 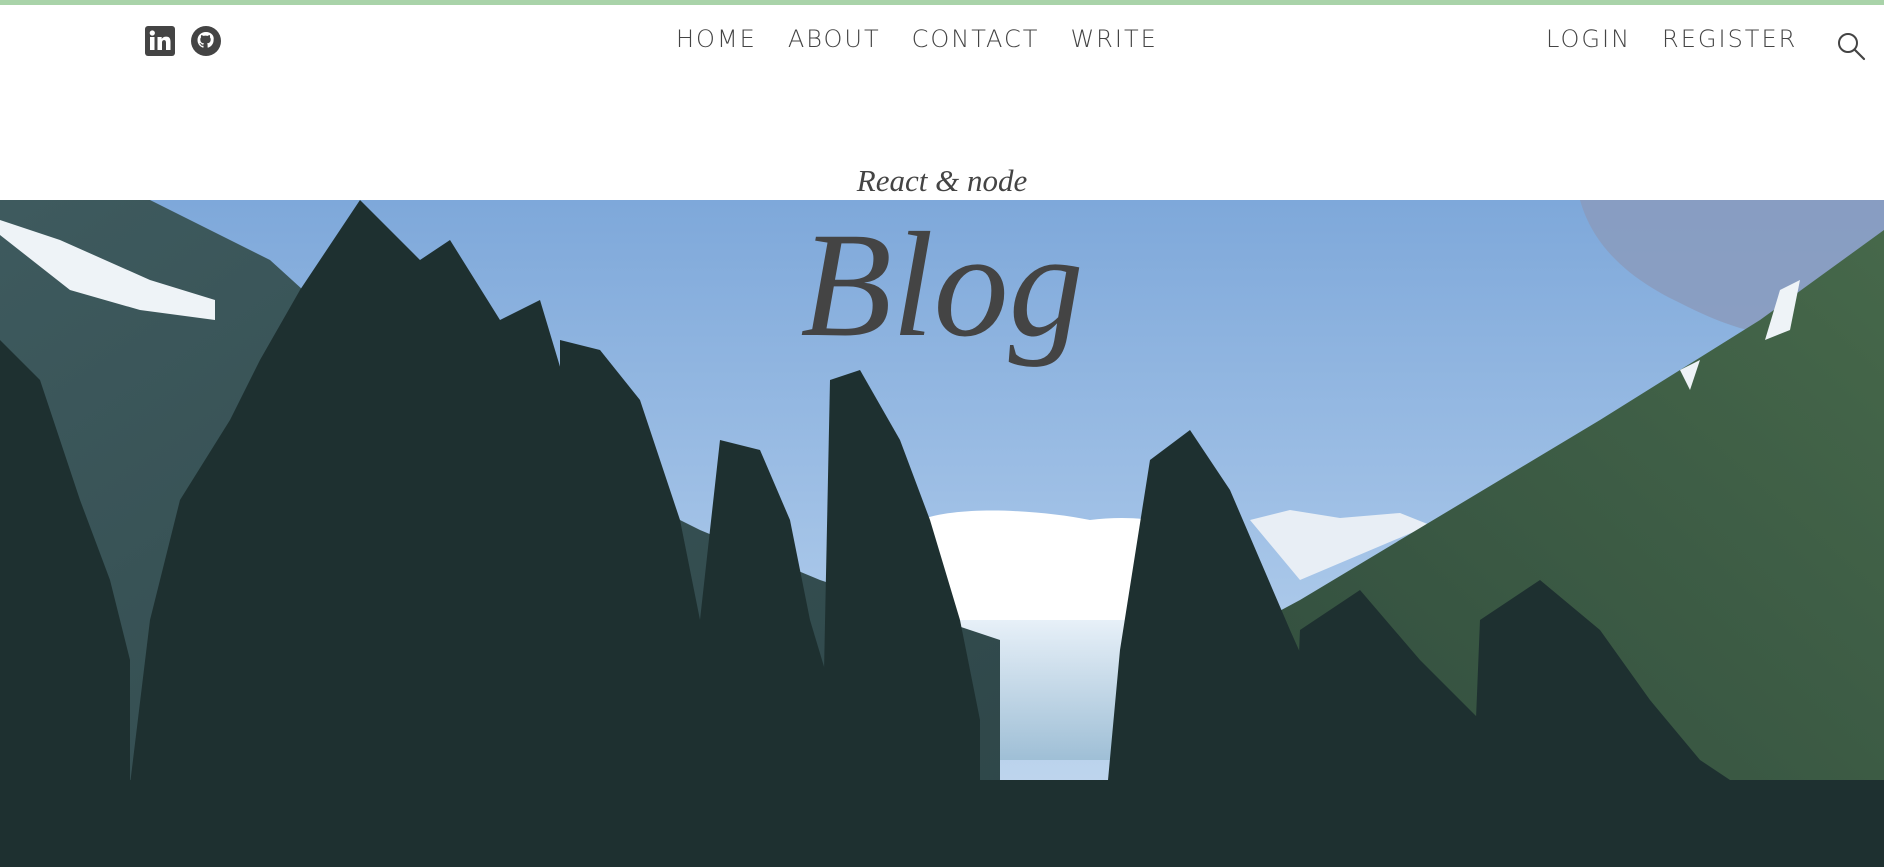 I want to click on top-navigation-bar: HOME ABOUT CONTACT WRITE LOGIN REGISTER, so click(x=942, y=41).